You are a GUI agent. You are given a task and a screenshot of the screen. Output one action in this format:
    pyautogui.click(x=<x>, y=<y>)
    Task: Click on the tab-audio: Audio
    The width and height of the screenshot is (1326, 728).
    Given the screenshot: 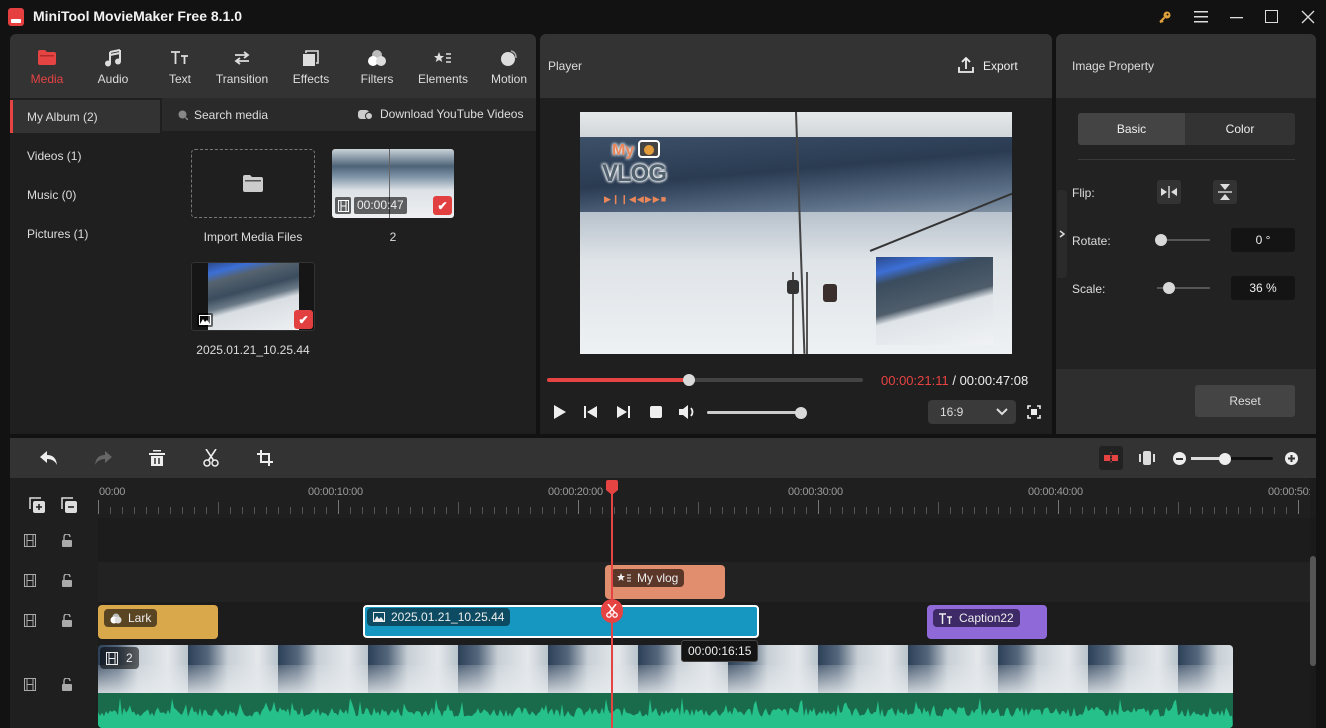 What is the action you would take?
    pyautogui.click(x=113, y=66)
    